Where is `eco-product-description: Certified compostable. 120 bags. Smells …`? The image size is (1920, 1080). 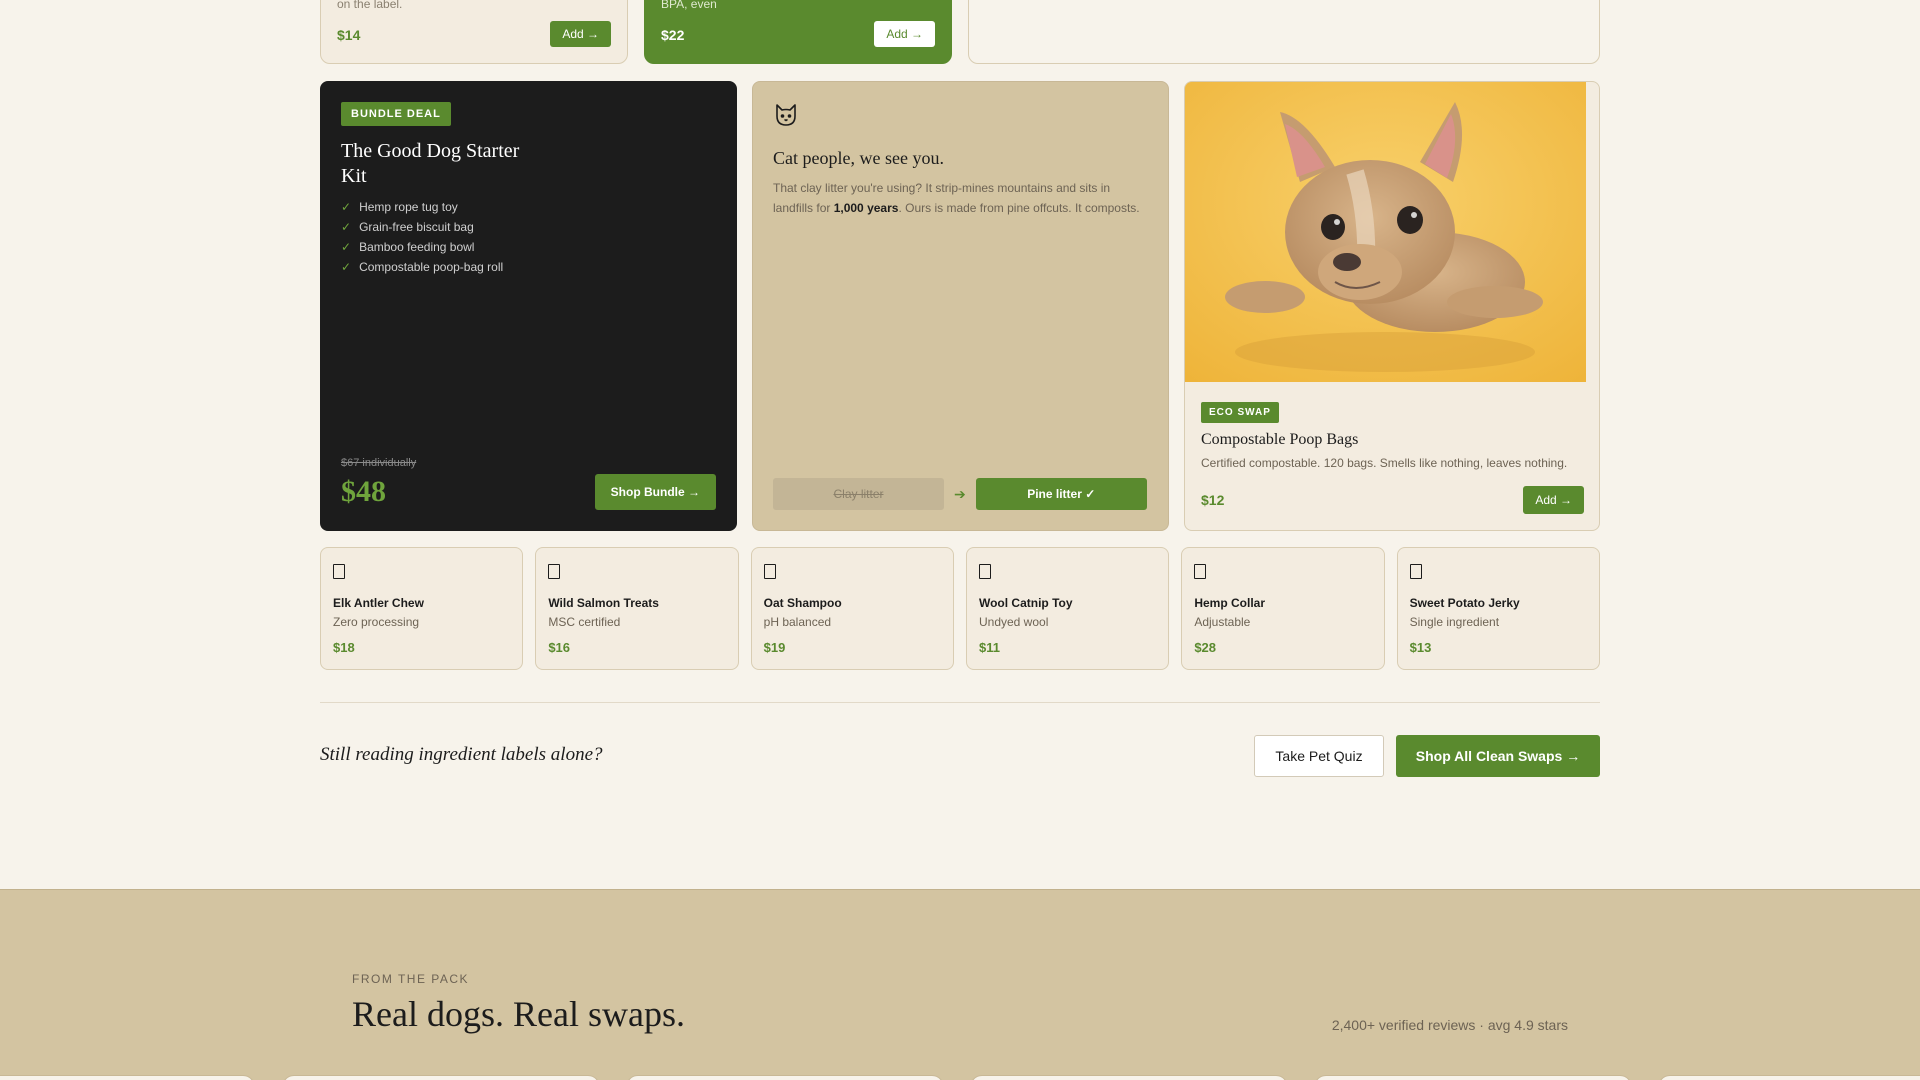
eco-product-description: Certified compostable. 120 bags. Smells … is located at coordinates (1384, 463).